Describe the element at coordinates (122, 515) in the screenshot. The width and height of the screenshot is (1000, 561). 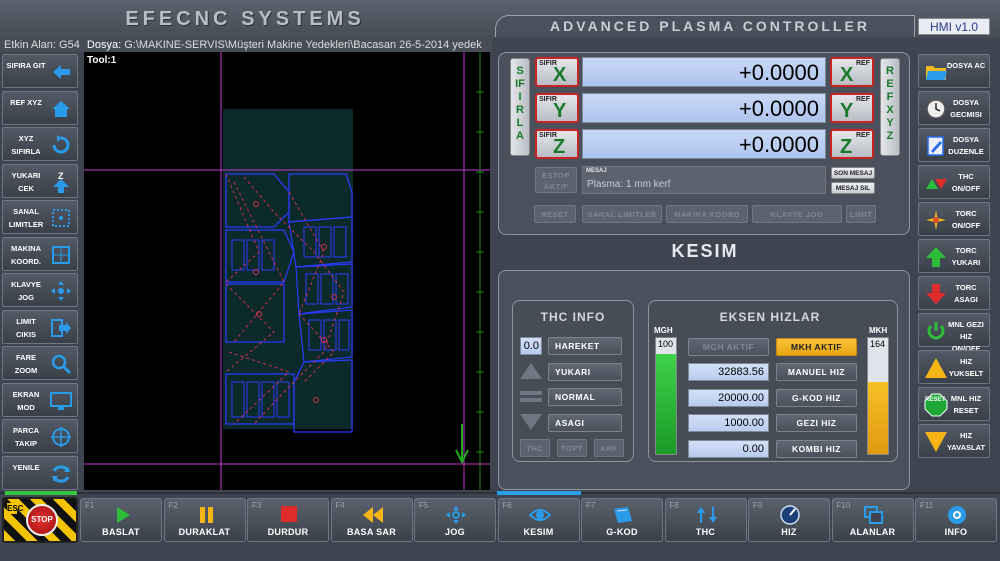
I see `play-icon` at that location.